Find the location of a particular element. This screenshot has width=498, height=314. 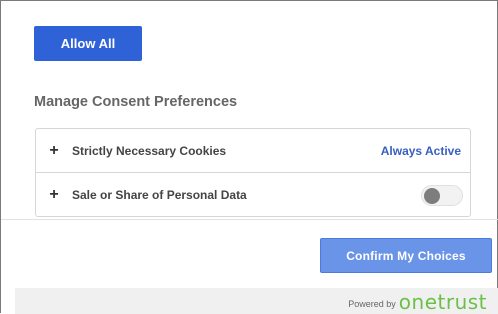

always-active-status: Always Active is located at coordinates (420, 150).